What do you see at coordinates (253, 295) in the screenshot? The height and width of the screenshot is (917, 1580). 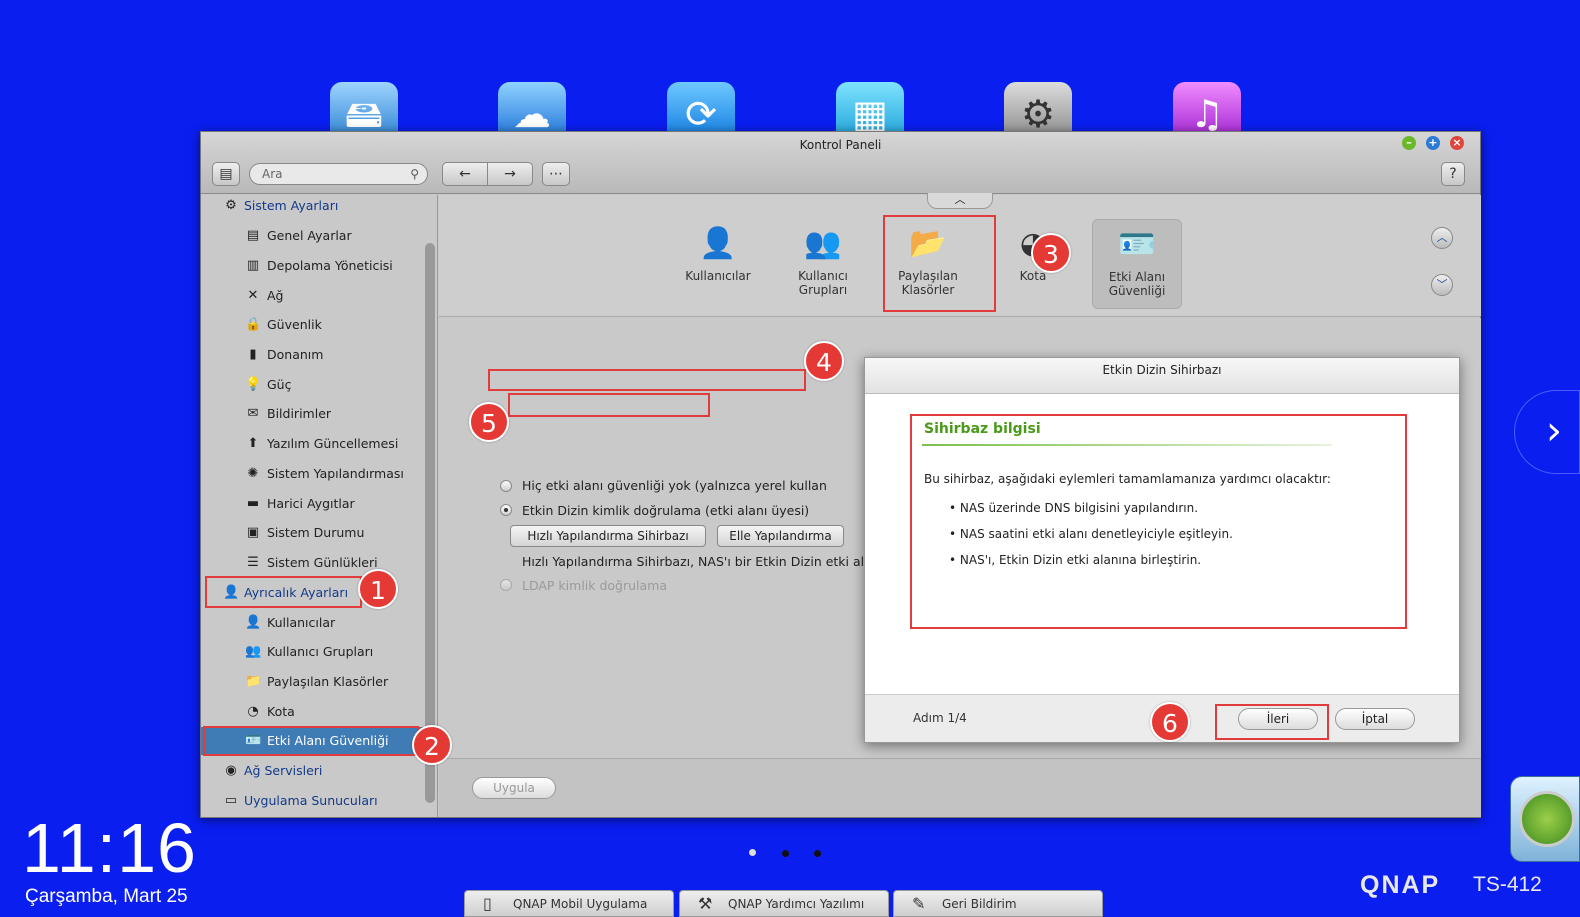 I see `network-icon: ✕` at bounding box center [253, 295].